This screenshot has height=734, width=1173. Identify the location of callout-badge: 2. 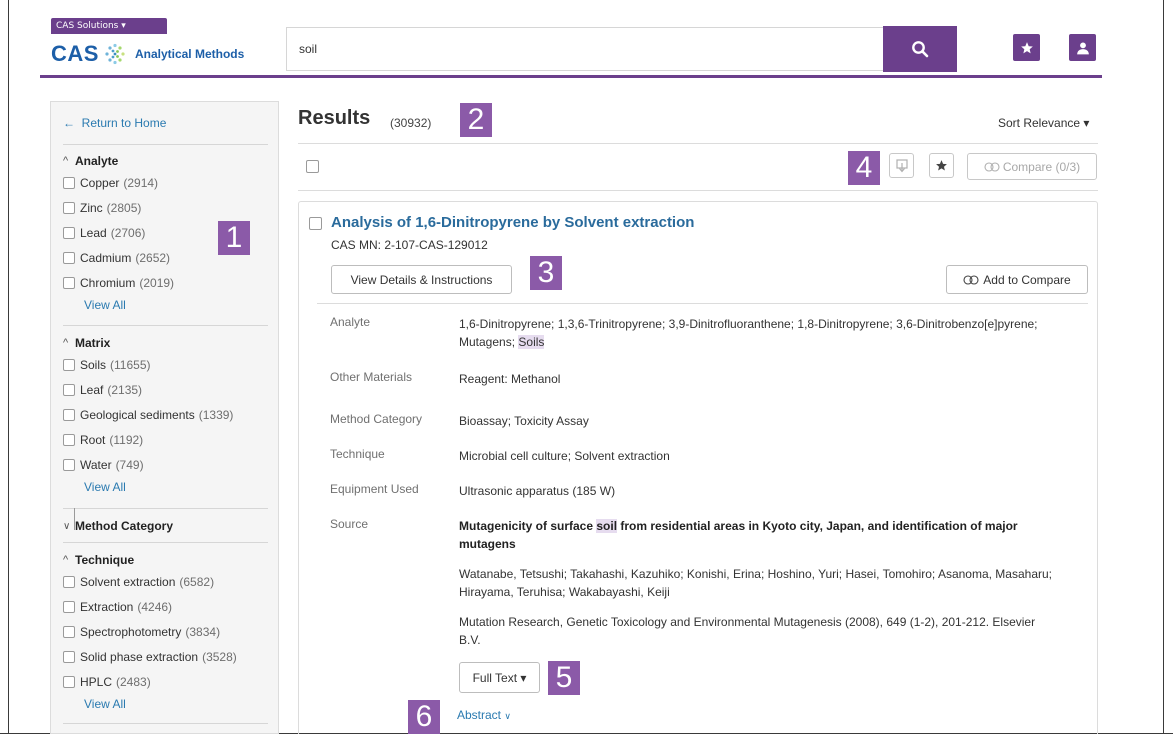
(476, 120).